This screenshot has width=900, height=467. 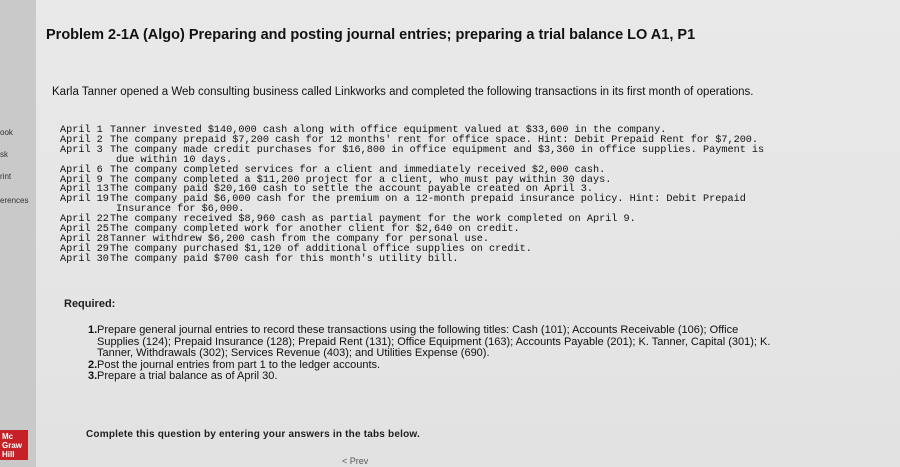 What do you see at coordinates (14, 200) in the screenshot?
I see `sidebar-item-references: erences` at bounding box center [14, 200].